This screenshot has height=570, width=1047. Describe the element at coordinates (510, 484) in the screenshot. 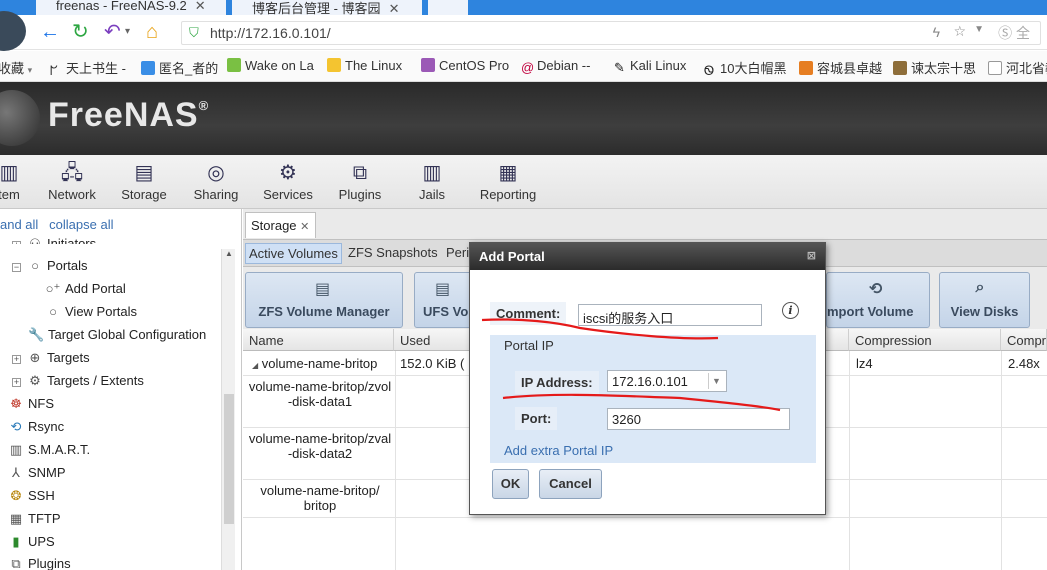

I see `ok-button: OK` at that location.